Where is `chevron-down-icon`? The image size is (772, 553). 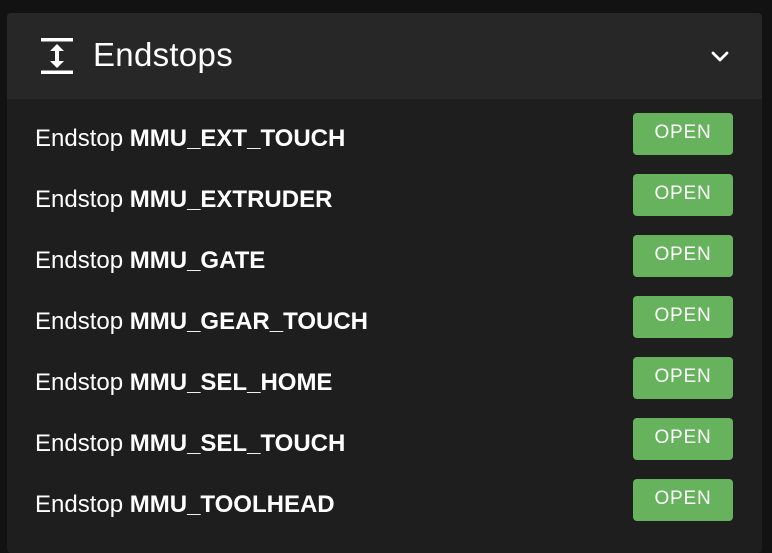 chevron-down-icon is located at coordinates (720, 56).